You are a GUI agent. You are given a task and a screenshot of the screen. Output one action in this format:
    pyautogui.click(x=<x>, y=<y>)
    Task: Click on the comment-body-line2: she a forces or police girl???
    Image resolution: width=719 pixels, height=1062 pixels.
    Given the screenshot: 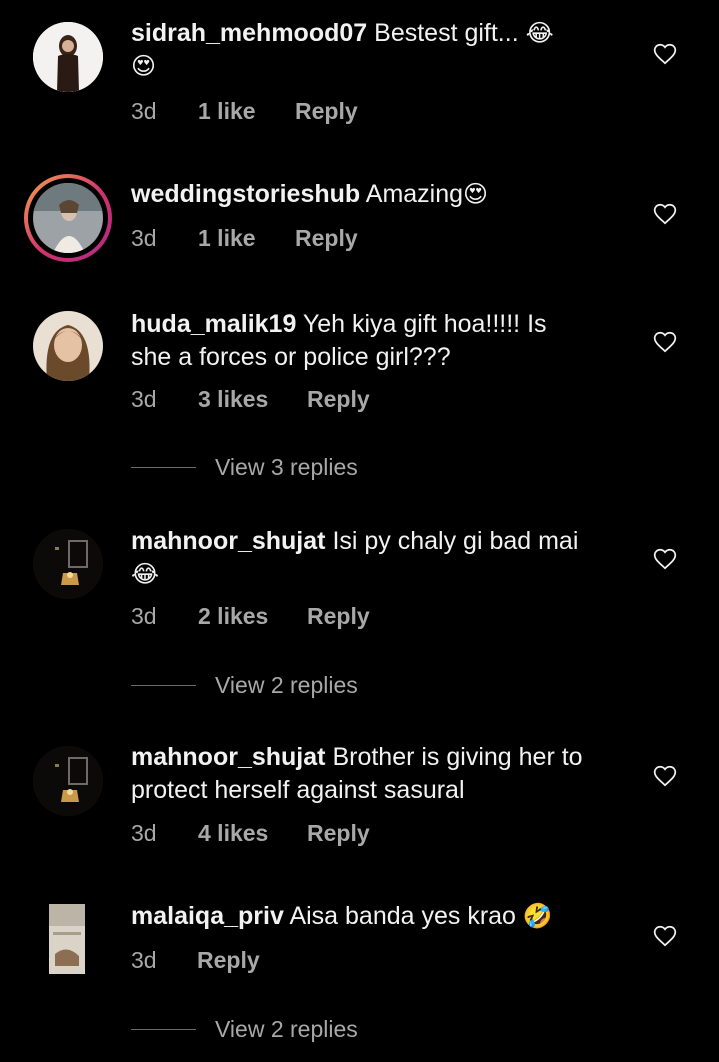 What is the action you would take?
    pyautogui.click(x=291, y=357)
    